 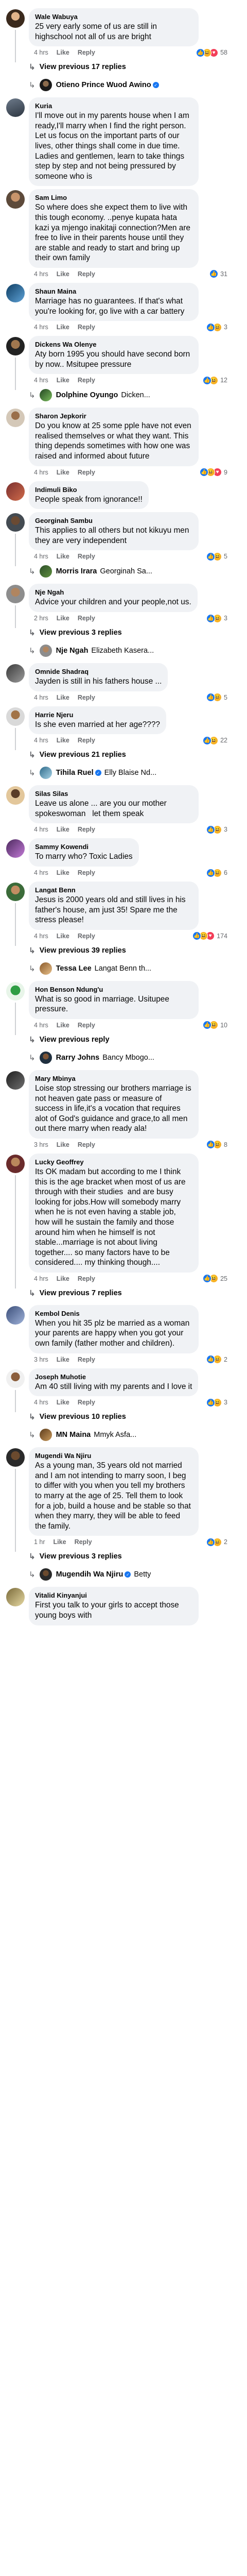 I want to click on comment-author: Omnide Shadraq, so click(x=98, y=671).